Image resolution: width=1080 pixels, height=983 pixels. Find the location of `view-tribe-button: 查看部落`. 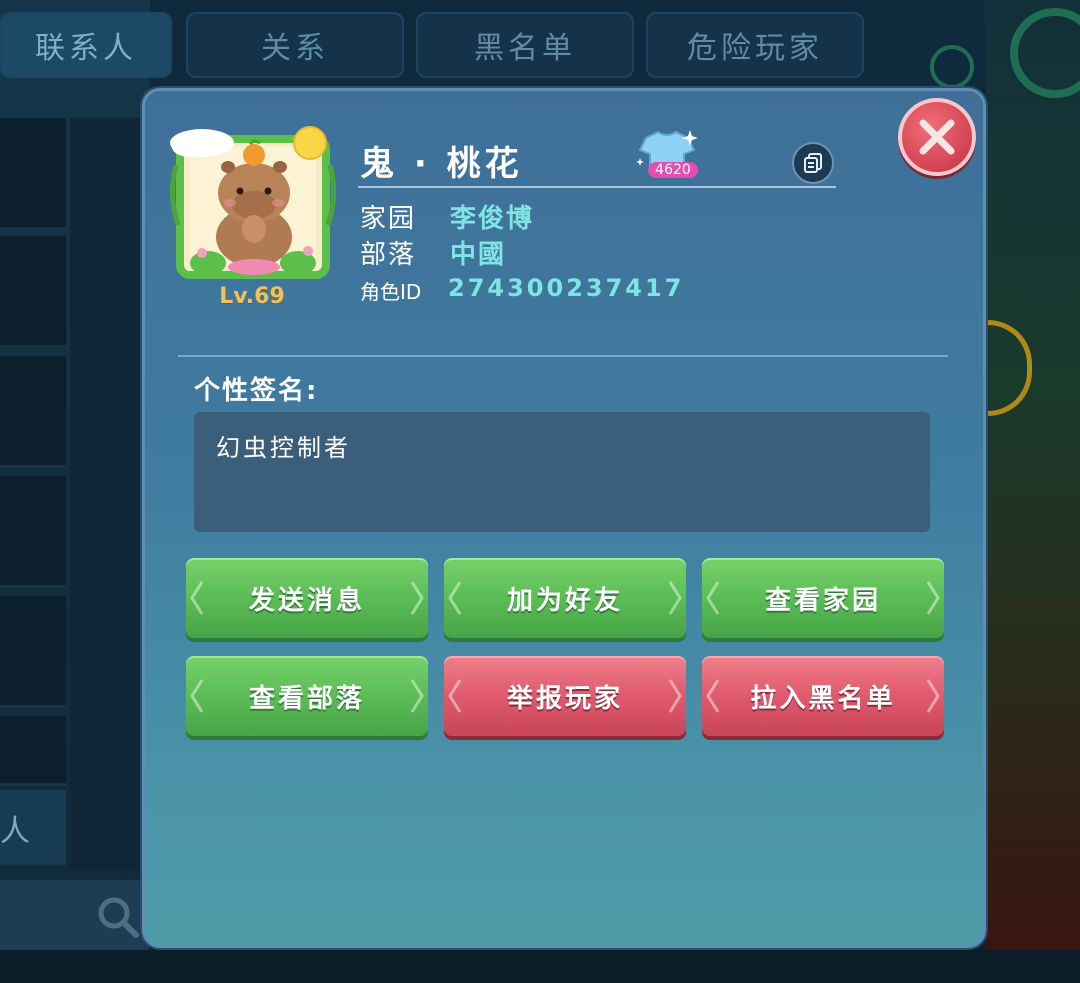

view-tribe-button: 查看部落 is located at coordinates (307, 696).